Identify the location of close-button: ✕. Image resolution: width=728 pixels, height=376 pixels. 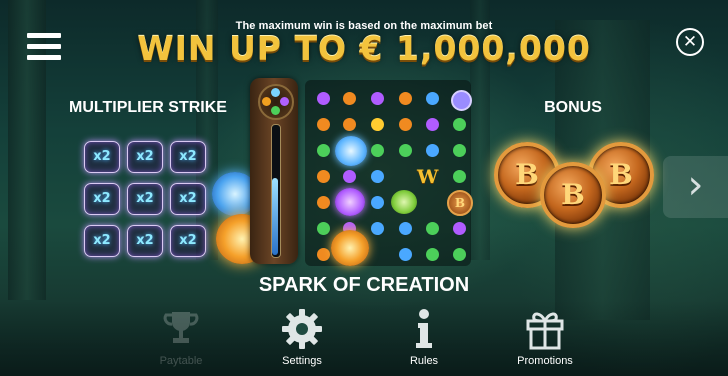
(690, 42).